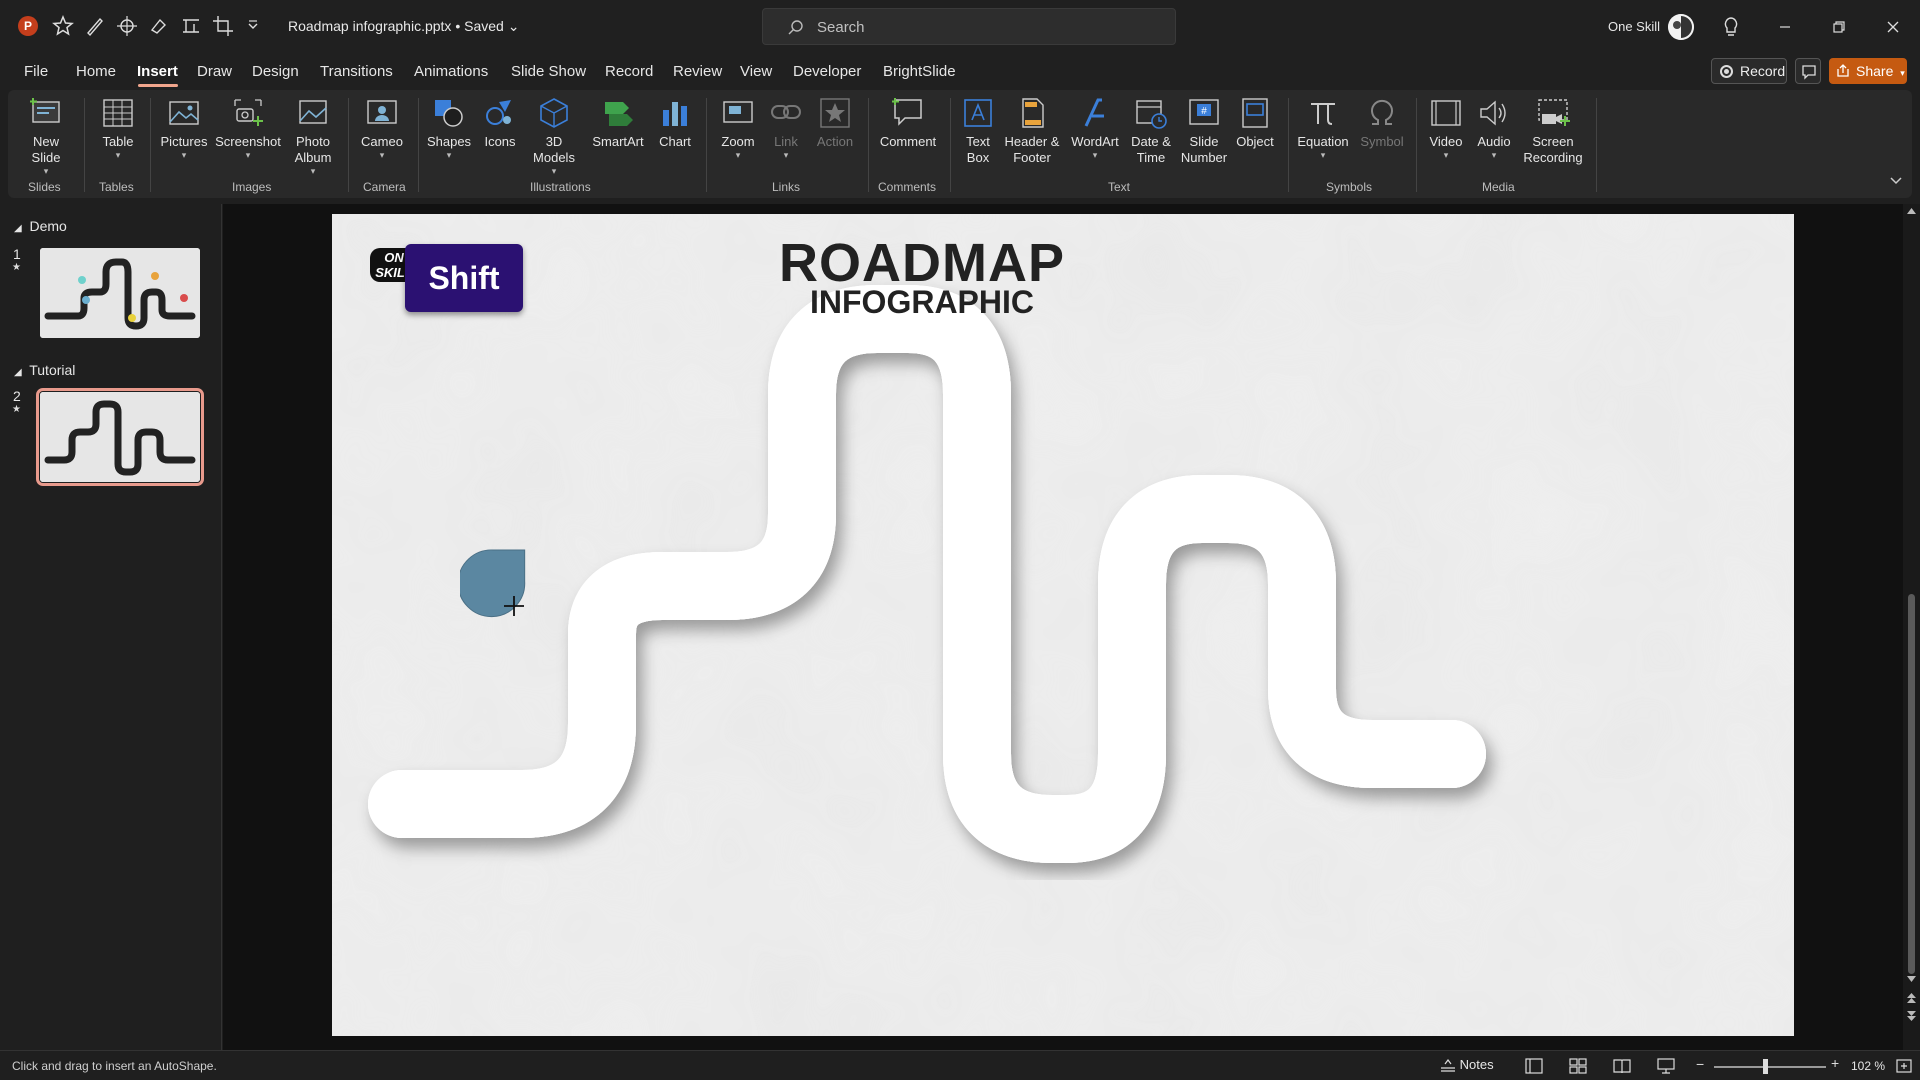  I want to click on autosave-icon, so click(63, 26).